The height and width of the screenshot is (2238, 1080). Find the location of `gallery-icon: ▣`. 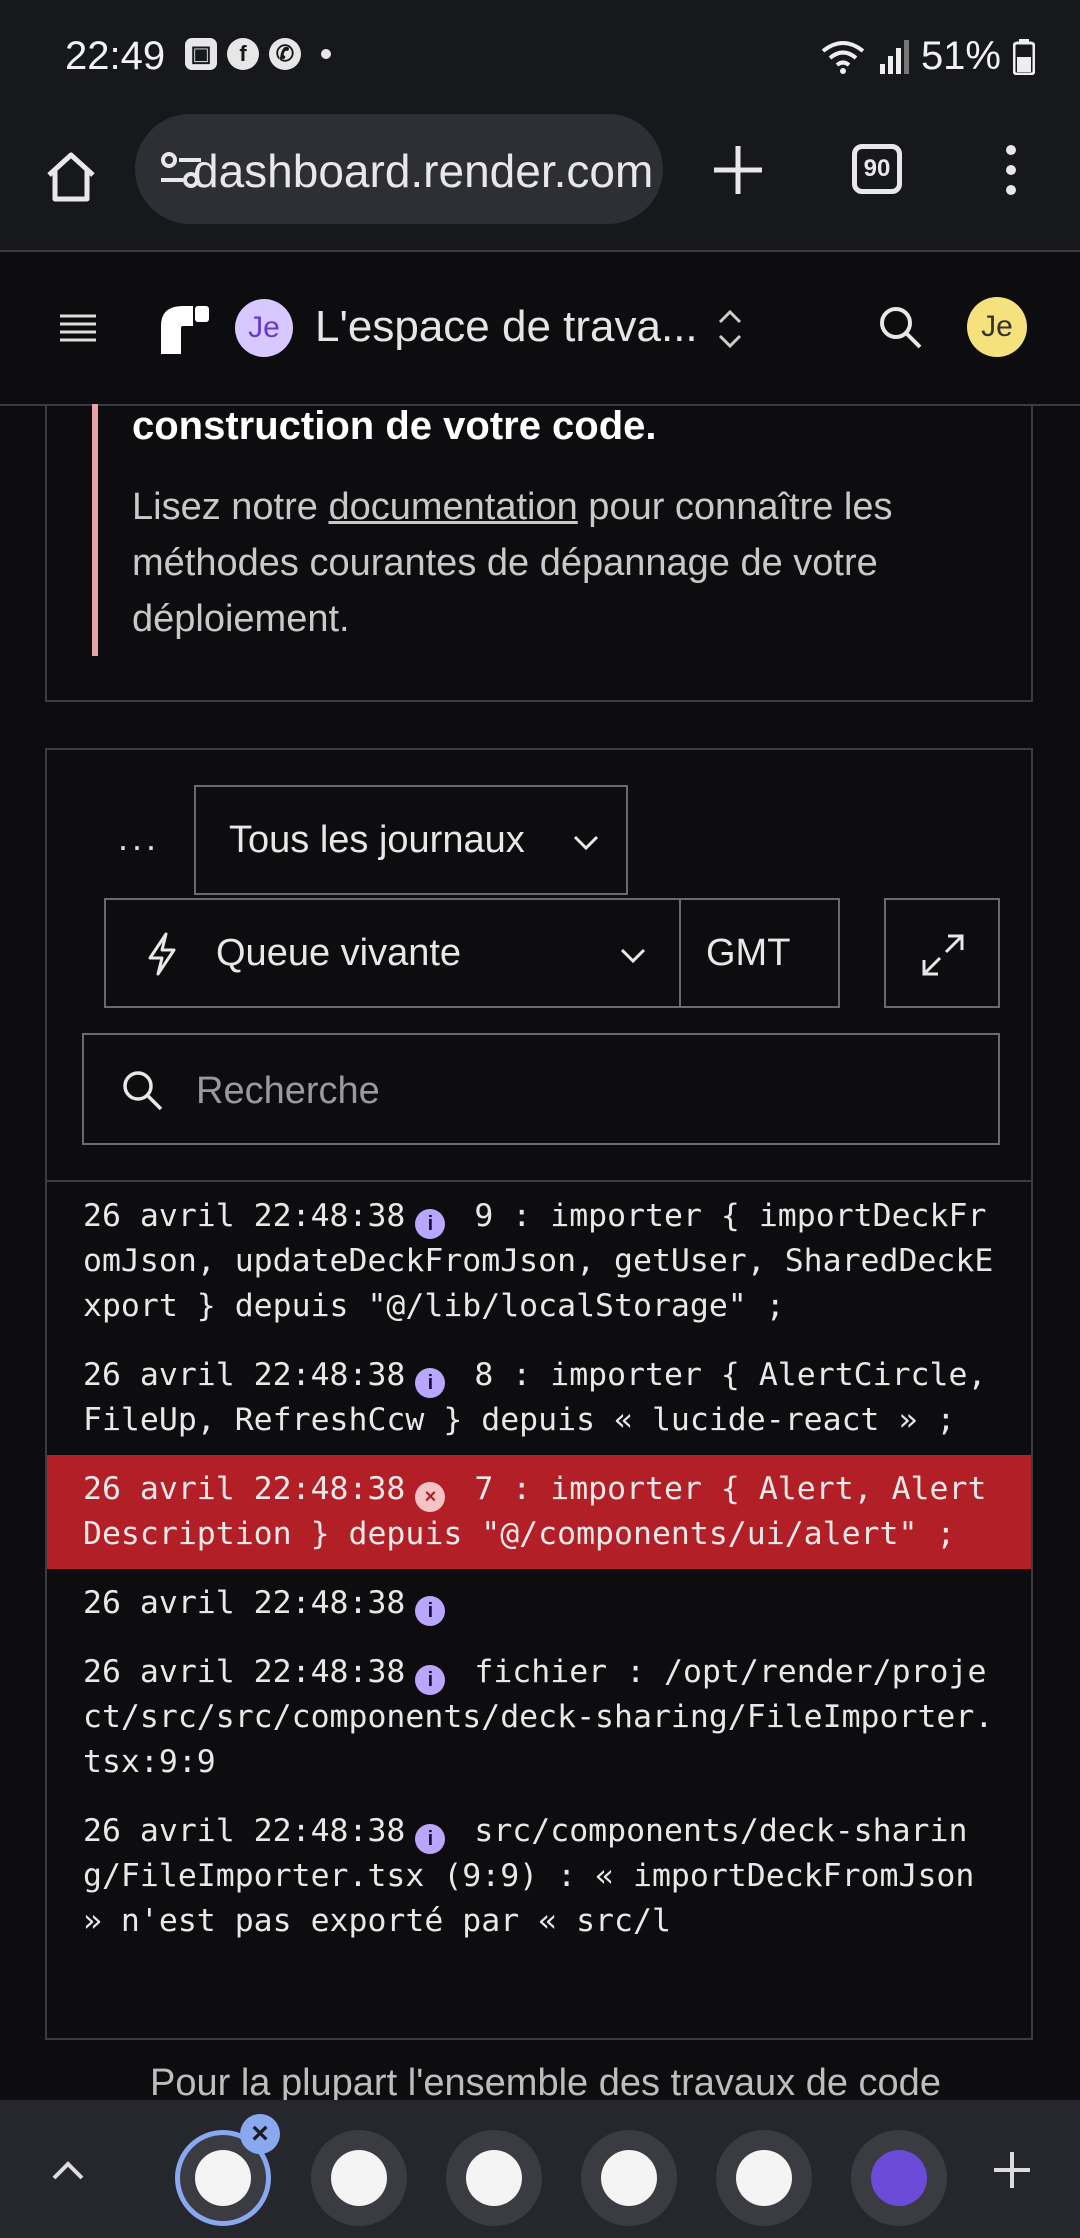

gallery-icon: ▣ is located at coordinates (201, 54).